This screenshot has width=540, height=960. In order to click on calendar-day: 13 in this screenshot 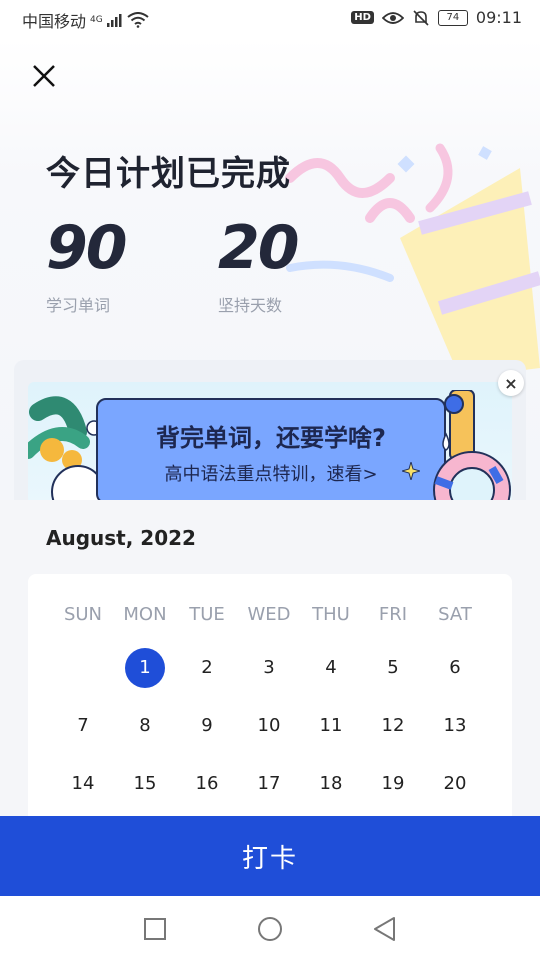, I will do `click(455, 726)`.